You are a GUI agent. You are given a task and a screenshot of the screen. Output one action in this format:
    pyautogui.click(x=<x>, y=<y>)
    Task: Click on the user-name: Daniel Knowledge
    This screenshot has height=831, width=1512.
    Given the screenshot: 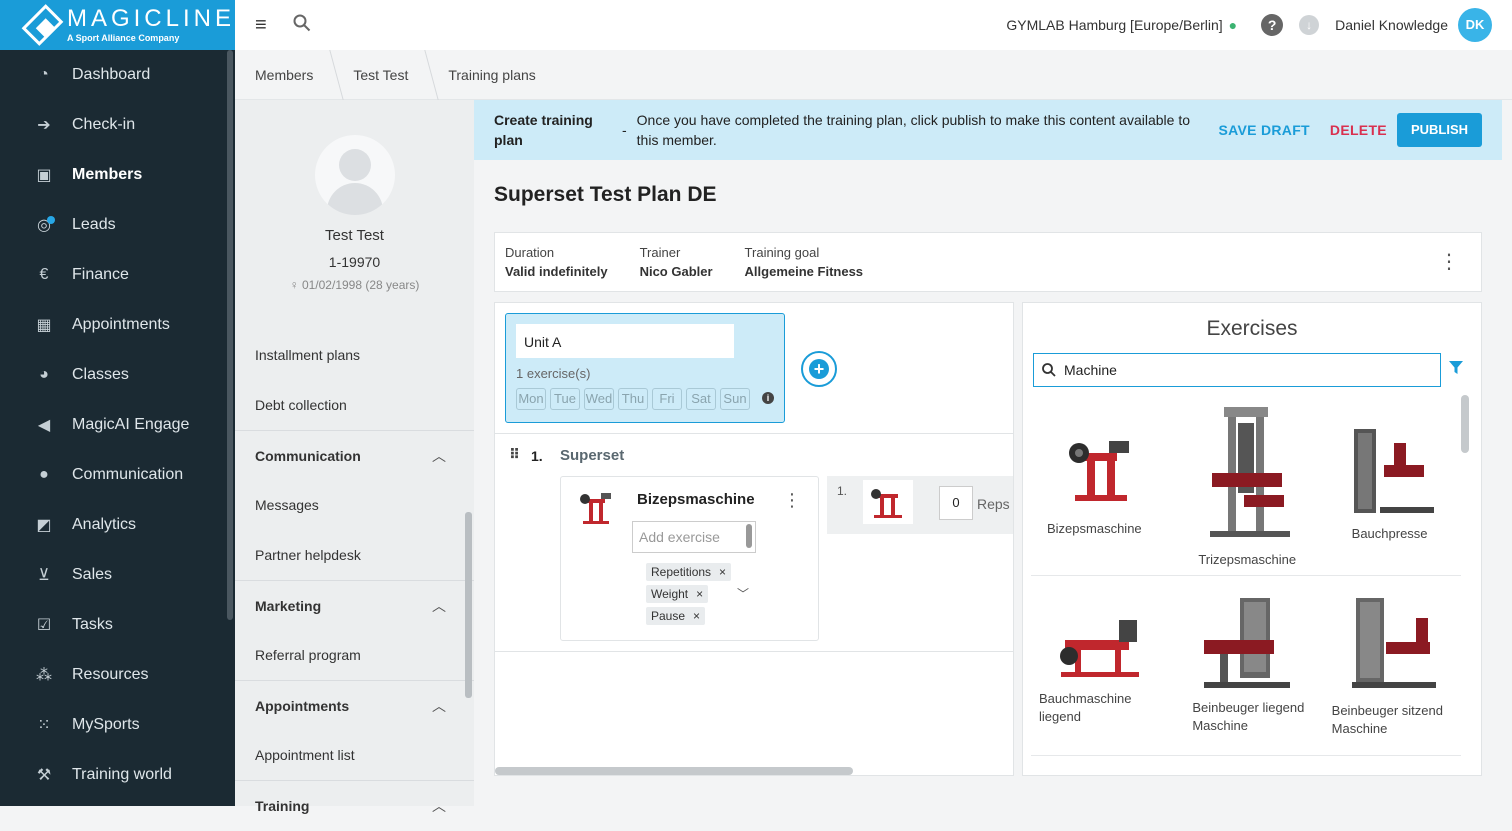 What is the action you would take?
    pyautogui.click(x=1391, y=25)
    